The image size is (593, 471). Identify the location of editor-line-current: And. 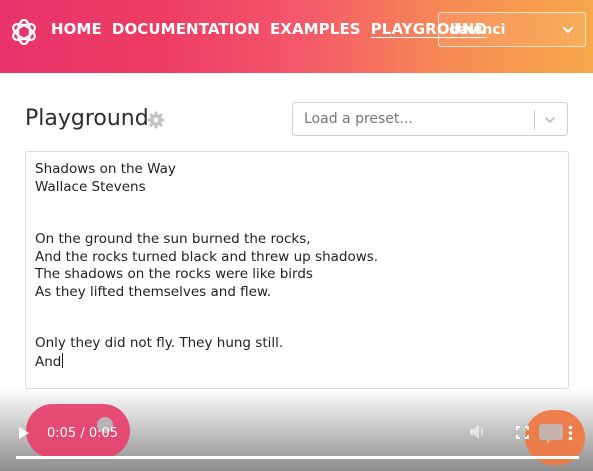
(49, 361).